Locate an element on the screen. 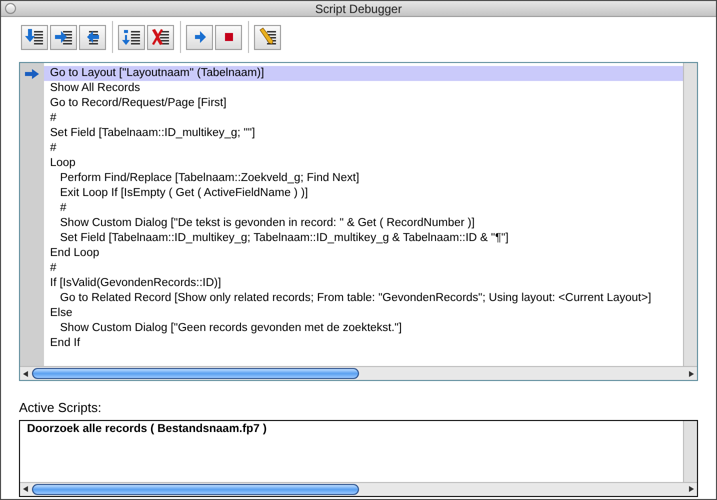 The height and width of the screenshot is (500, 717). script-step: Loop is located at coordinates (363, 163).